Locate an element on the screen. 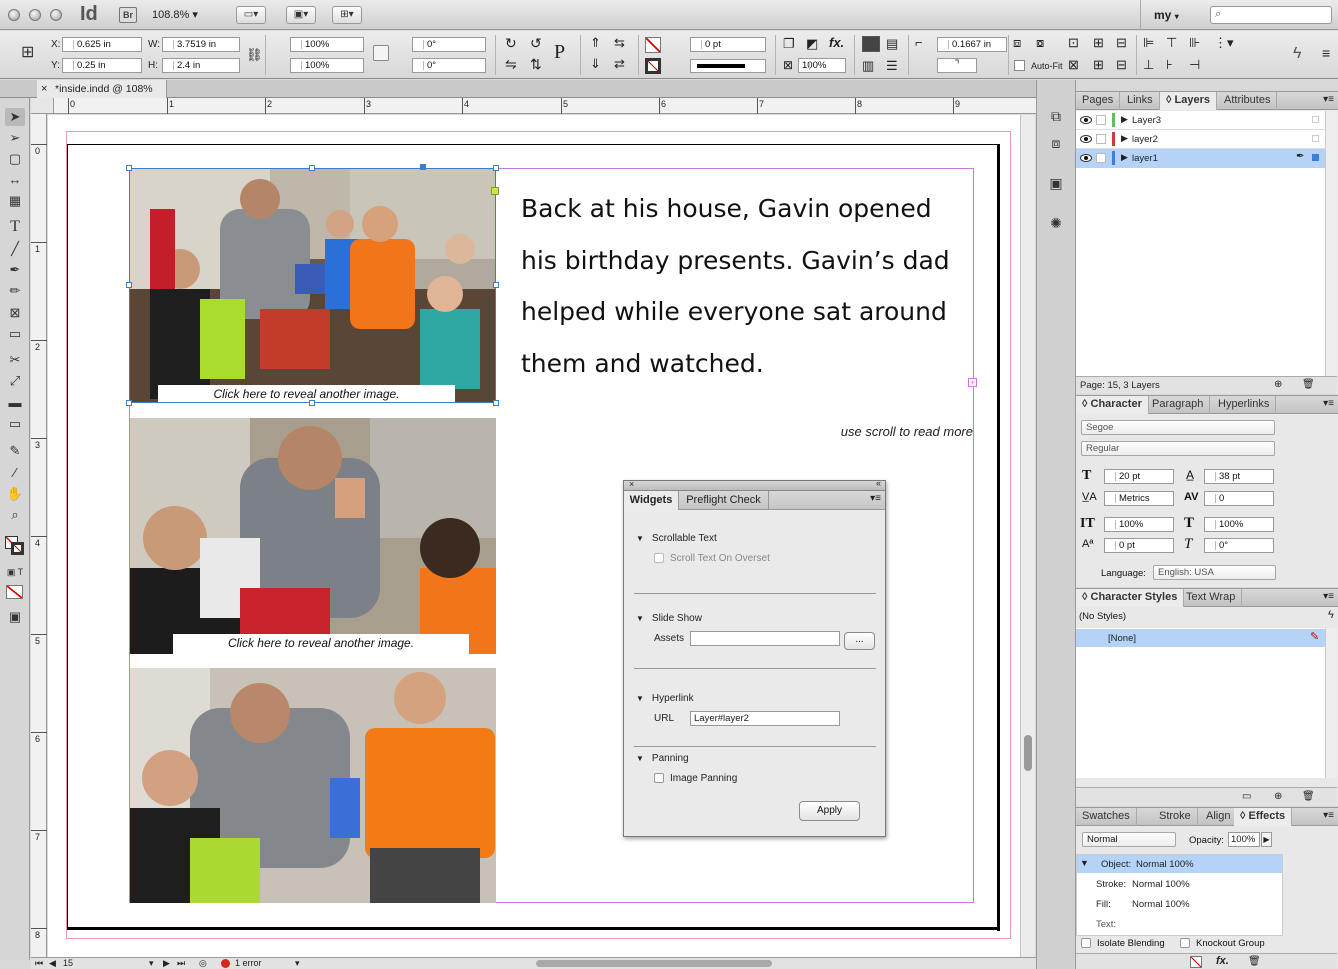  delete-style-icon: 🗑 is located at coordinates (1308, 796).